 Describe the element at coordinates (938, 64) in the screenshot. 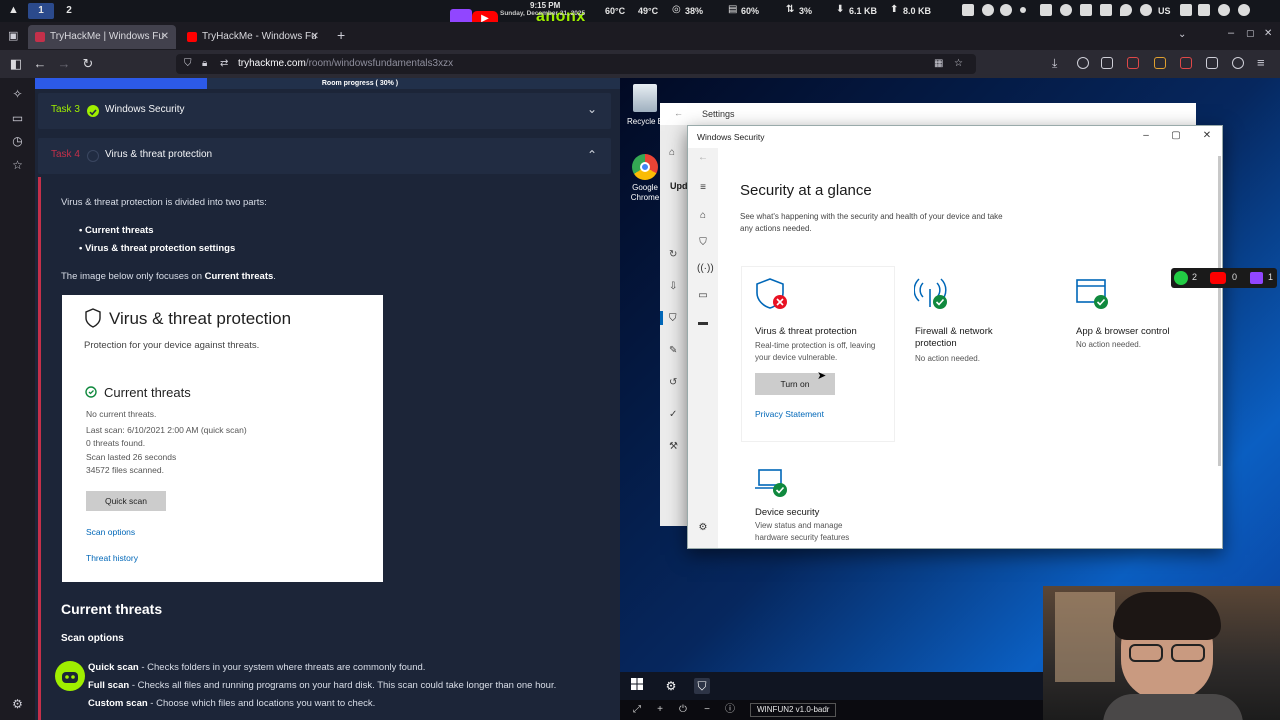

I see `qr-code-icon: ▦` at that location.